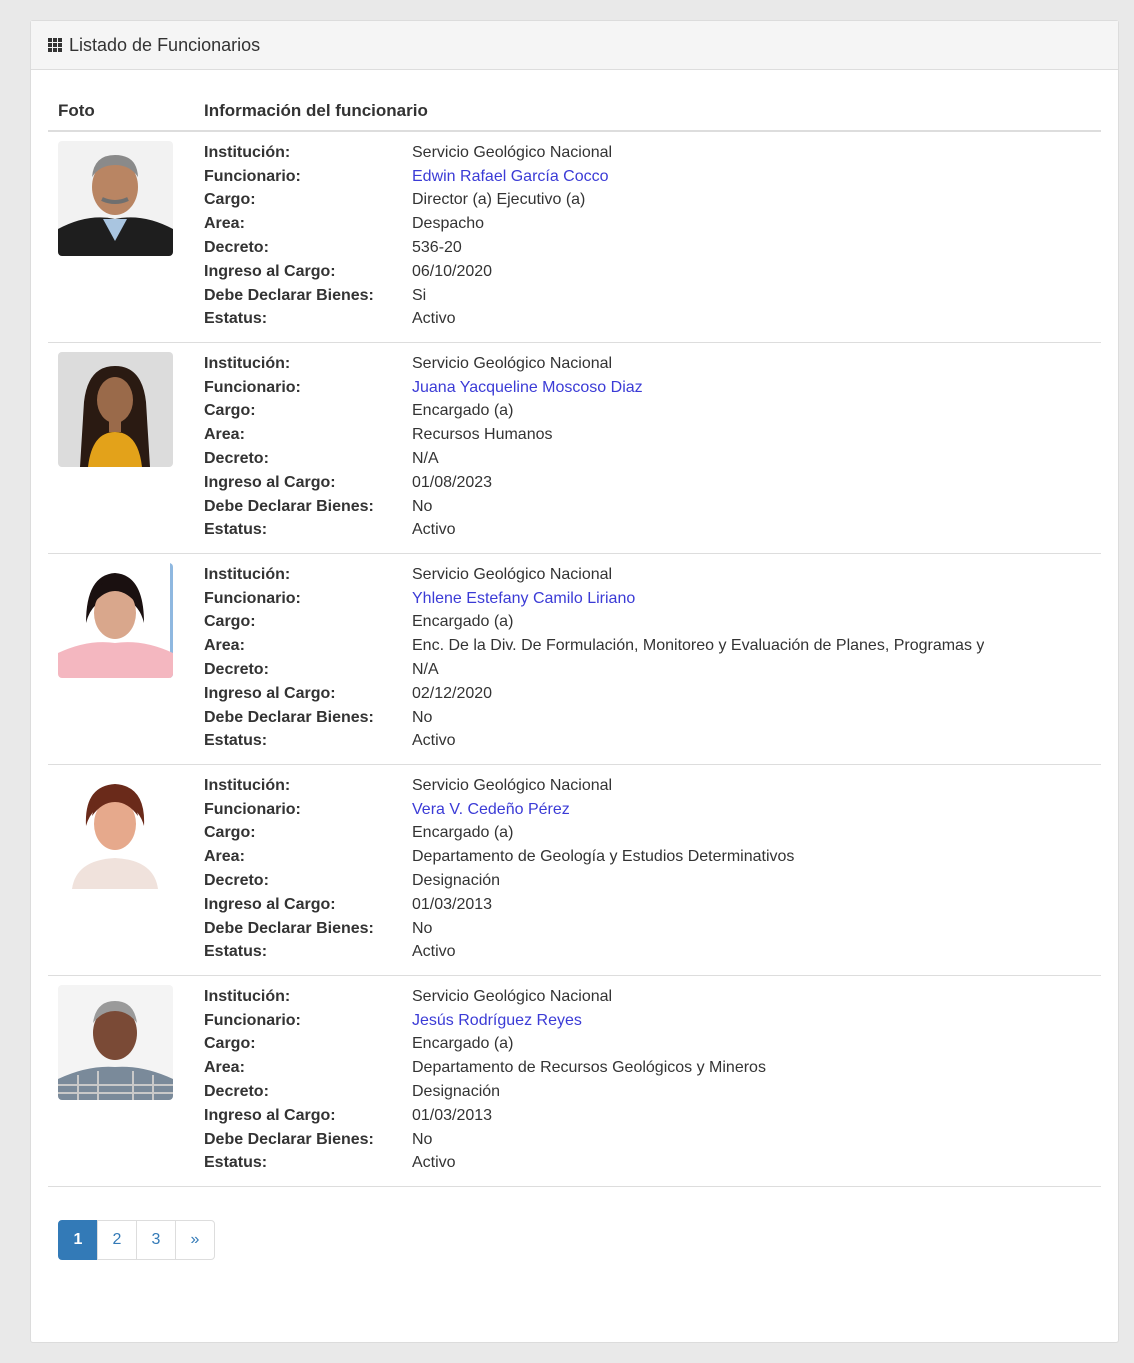 The image size is (1134, 1363). I want to click on official-name-link: Juana Yacqueline Moscoso Diaz, so click(527, 388).